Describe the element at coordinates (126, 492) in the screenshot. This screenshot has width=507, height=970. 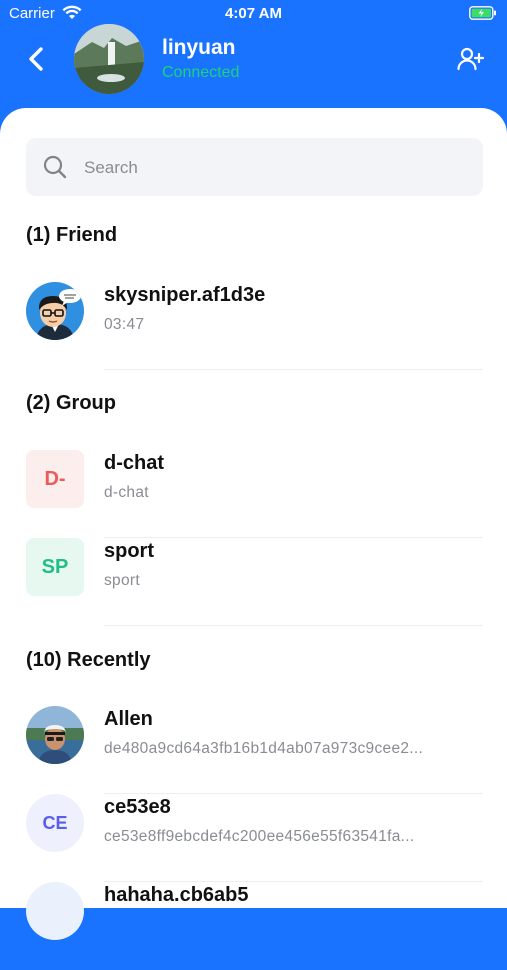
I see `group-subtitle: d-chat` at that location.